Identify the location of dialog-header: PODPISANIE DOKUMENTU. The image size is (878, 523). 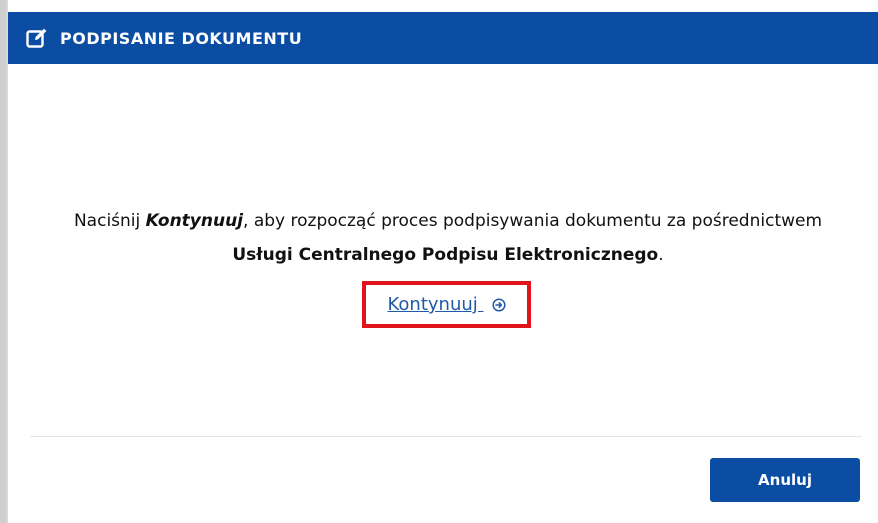
(443, 38).